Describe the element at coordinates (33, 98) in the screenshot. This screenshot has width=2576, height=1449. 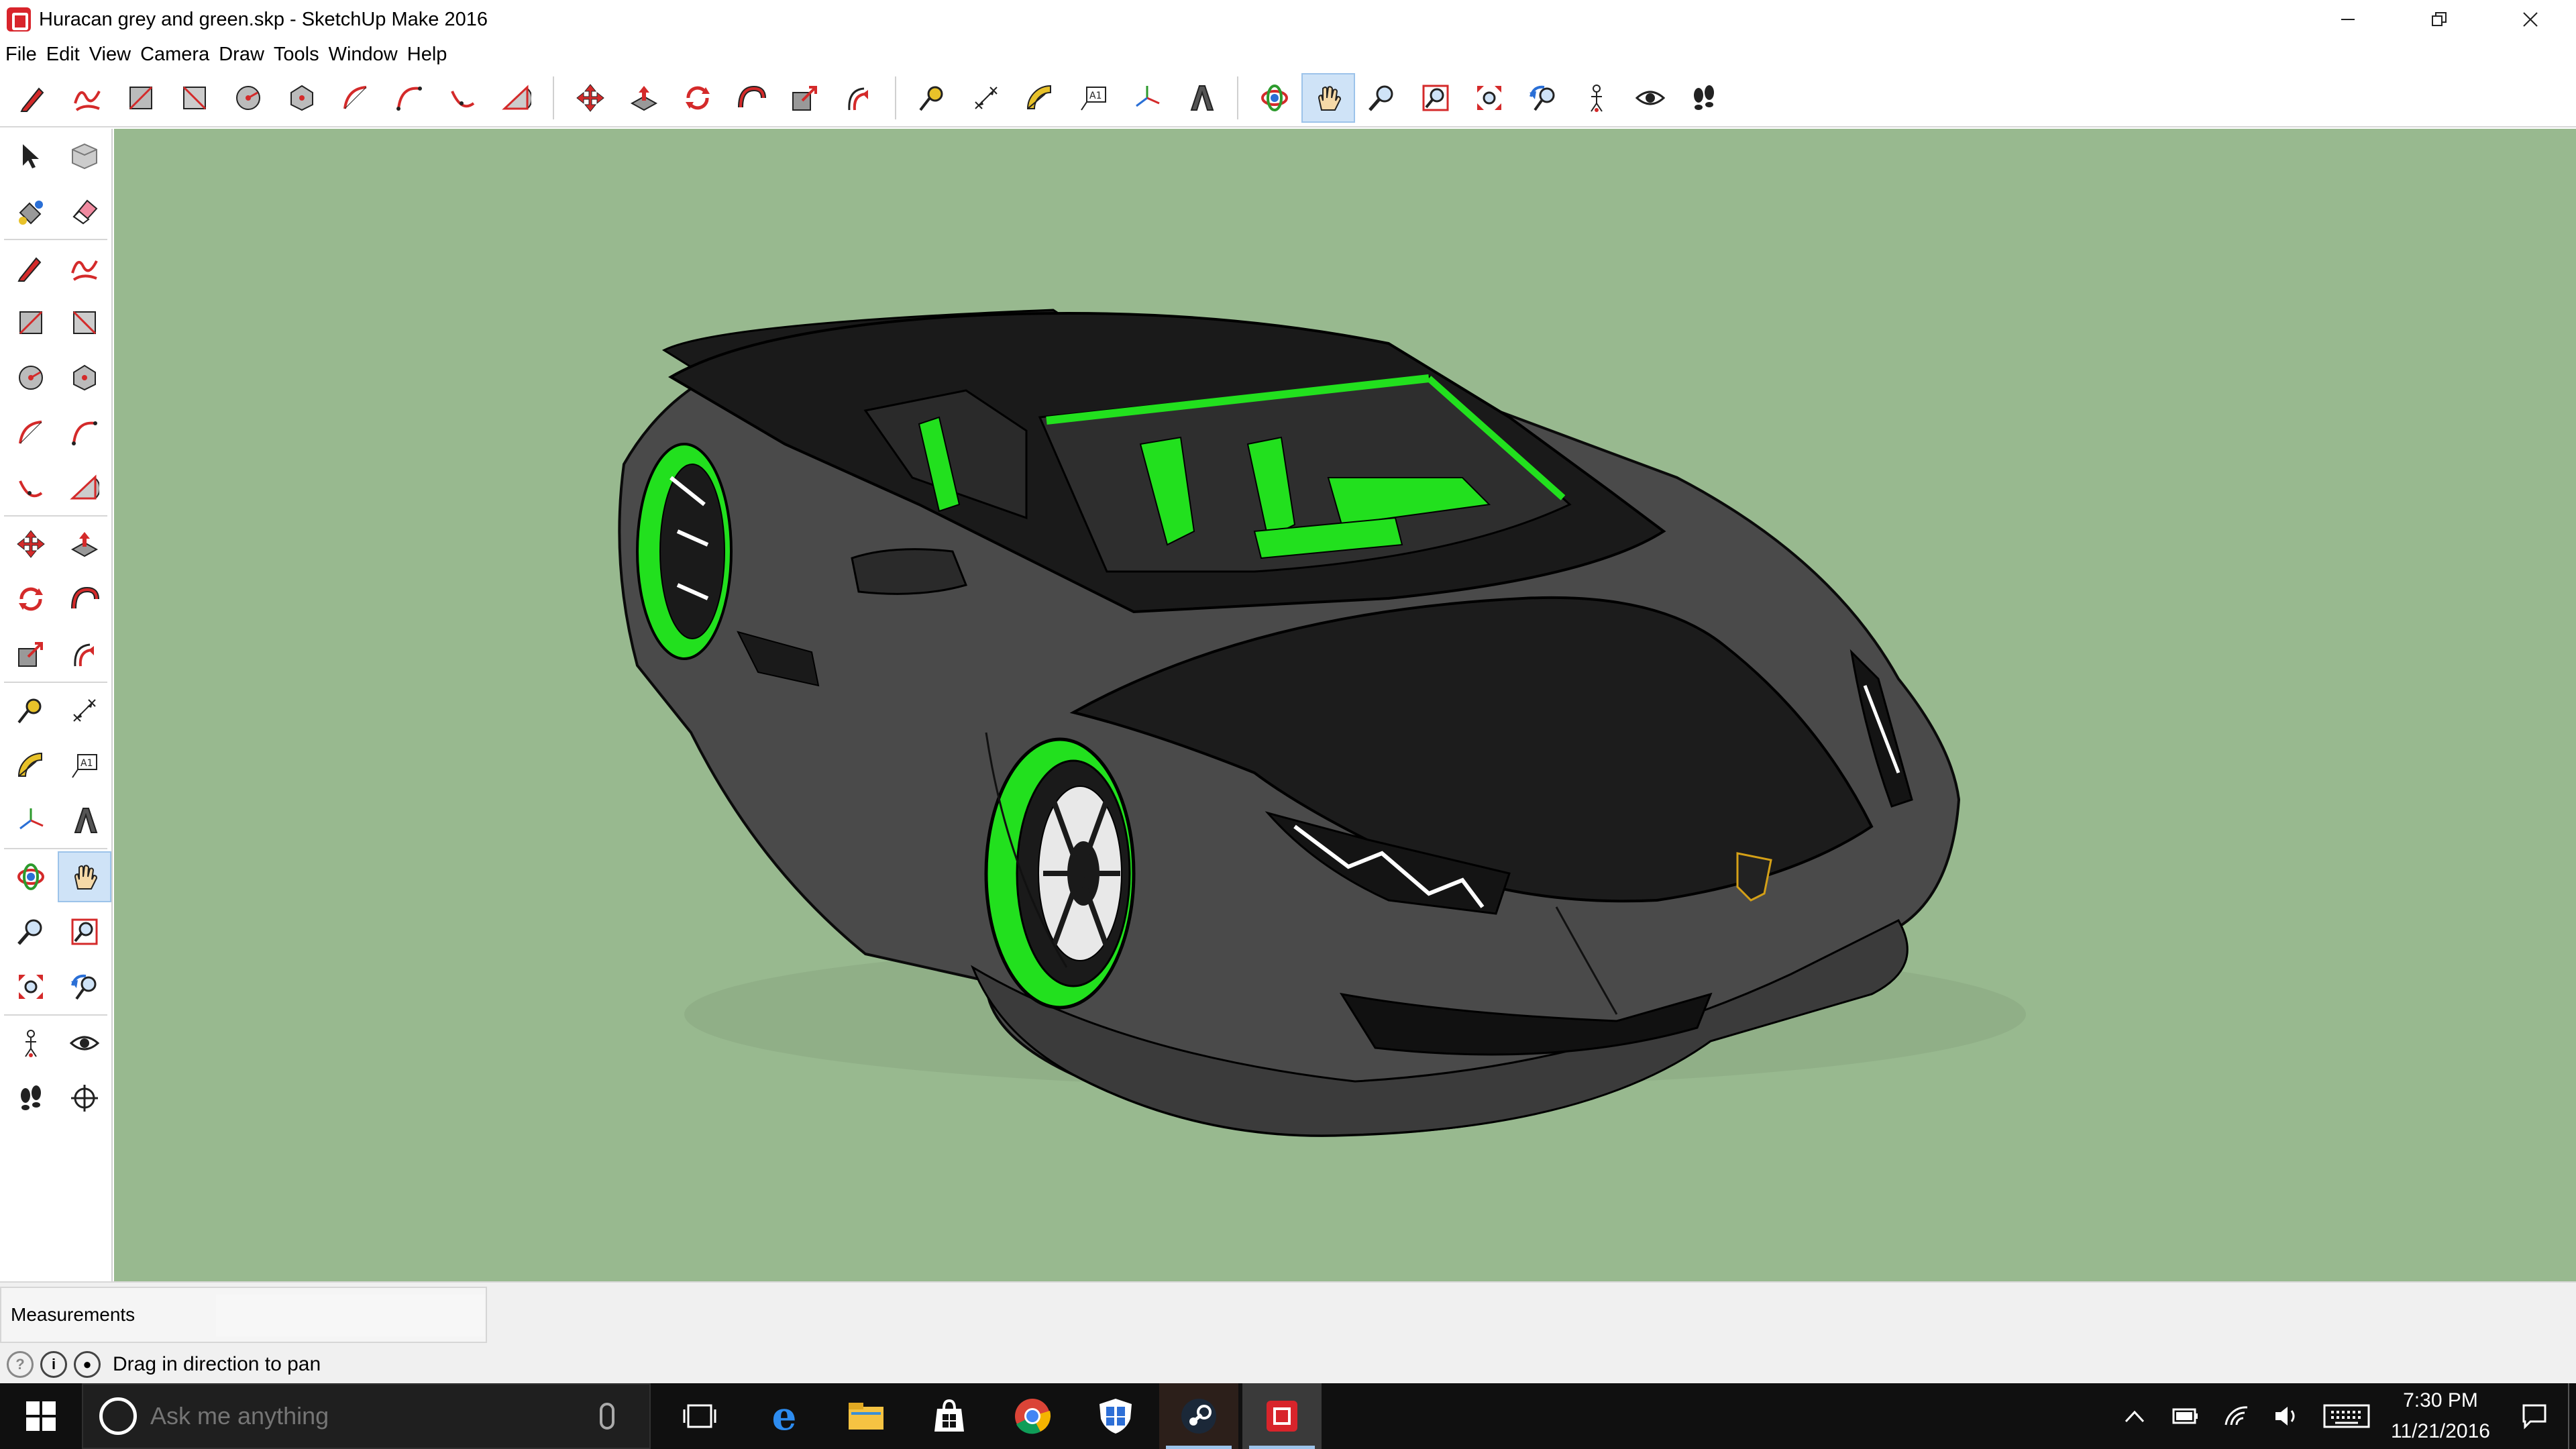
I see `toolbar-pencil-button` at that location.